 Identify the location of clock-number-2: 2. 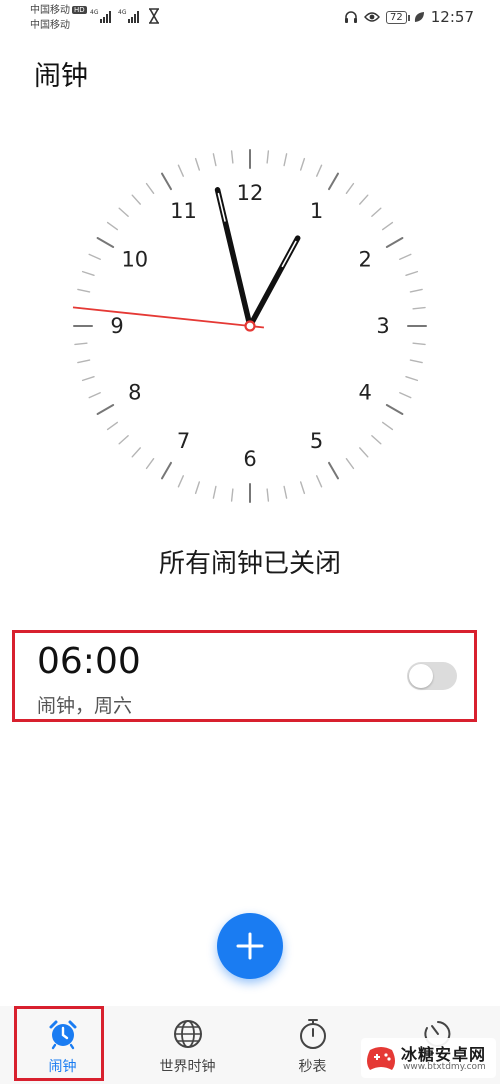
(364, 260).